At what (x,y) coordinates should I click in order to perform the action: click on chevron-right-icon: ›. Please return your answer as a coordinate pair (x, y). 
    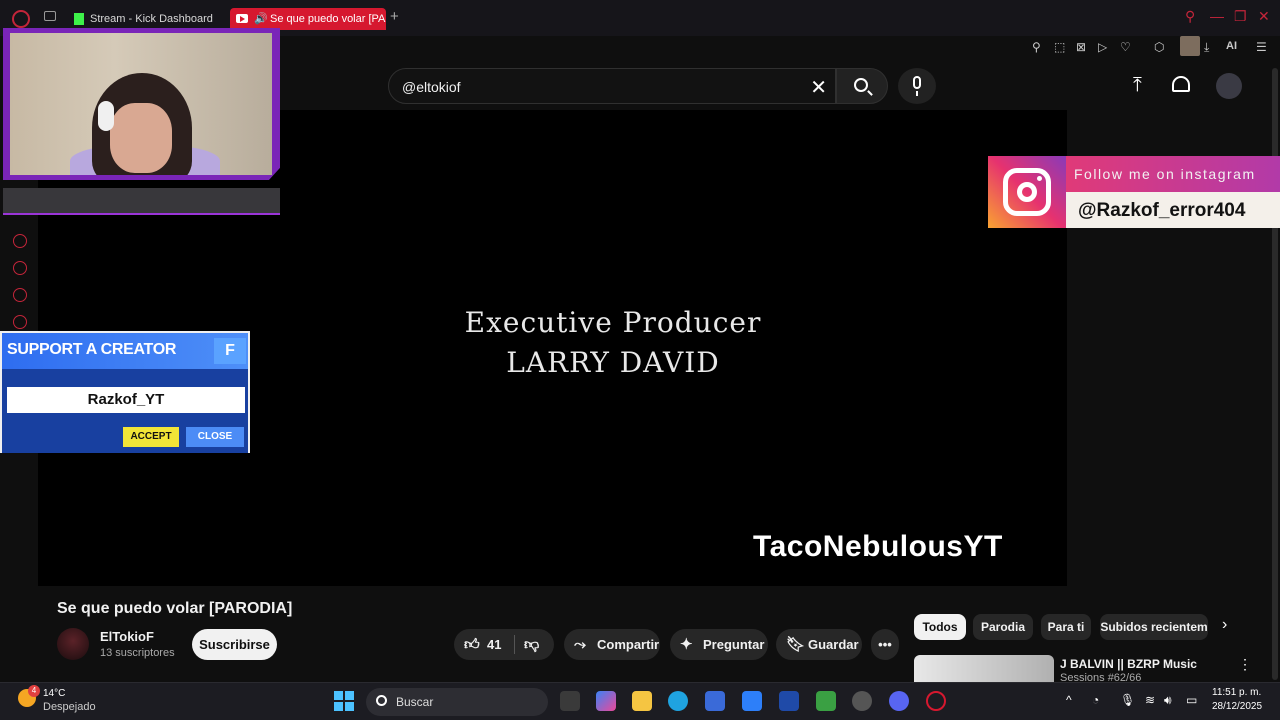
    Looking at the image, I should click on (1224, 625).